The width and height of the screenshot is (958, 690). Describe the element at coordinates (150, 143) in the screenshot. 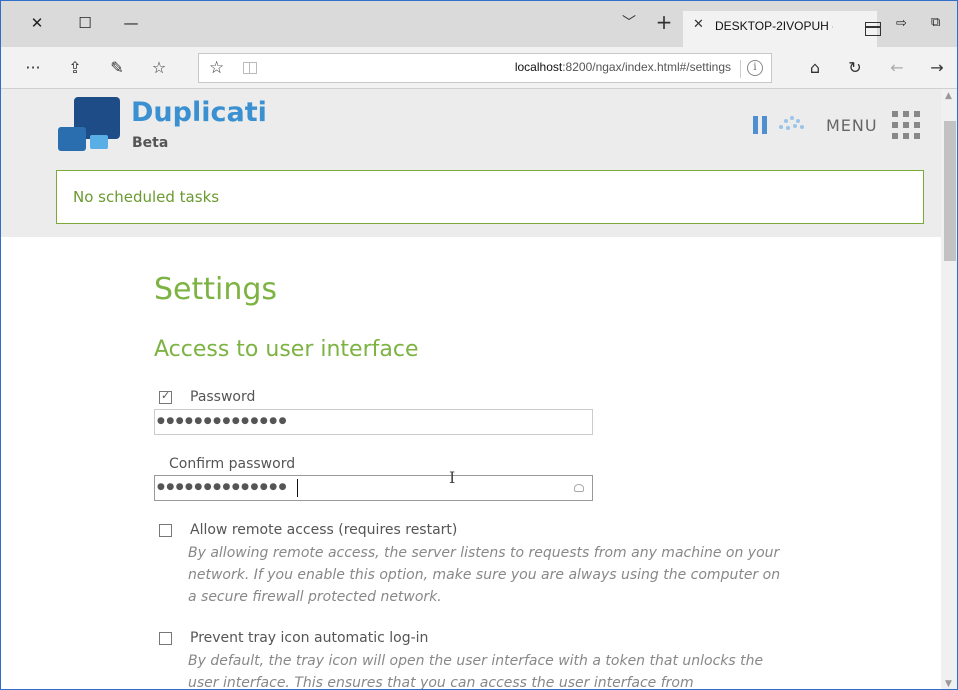

I see `brand-subtitle: Beta` at that location.